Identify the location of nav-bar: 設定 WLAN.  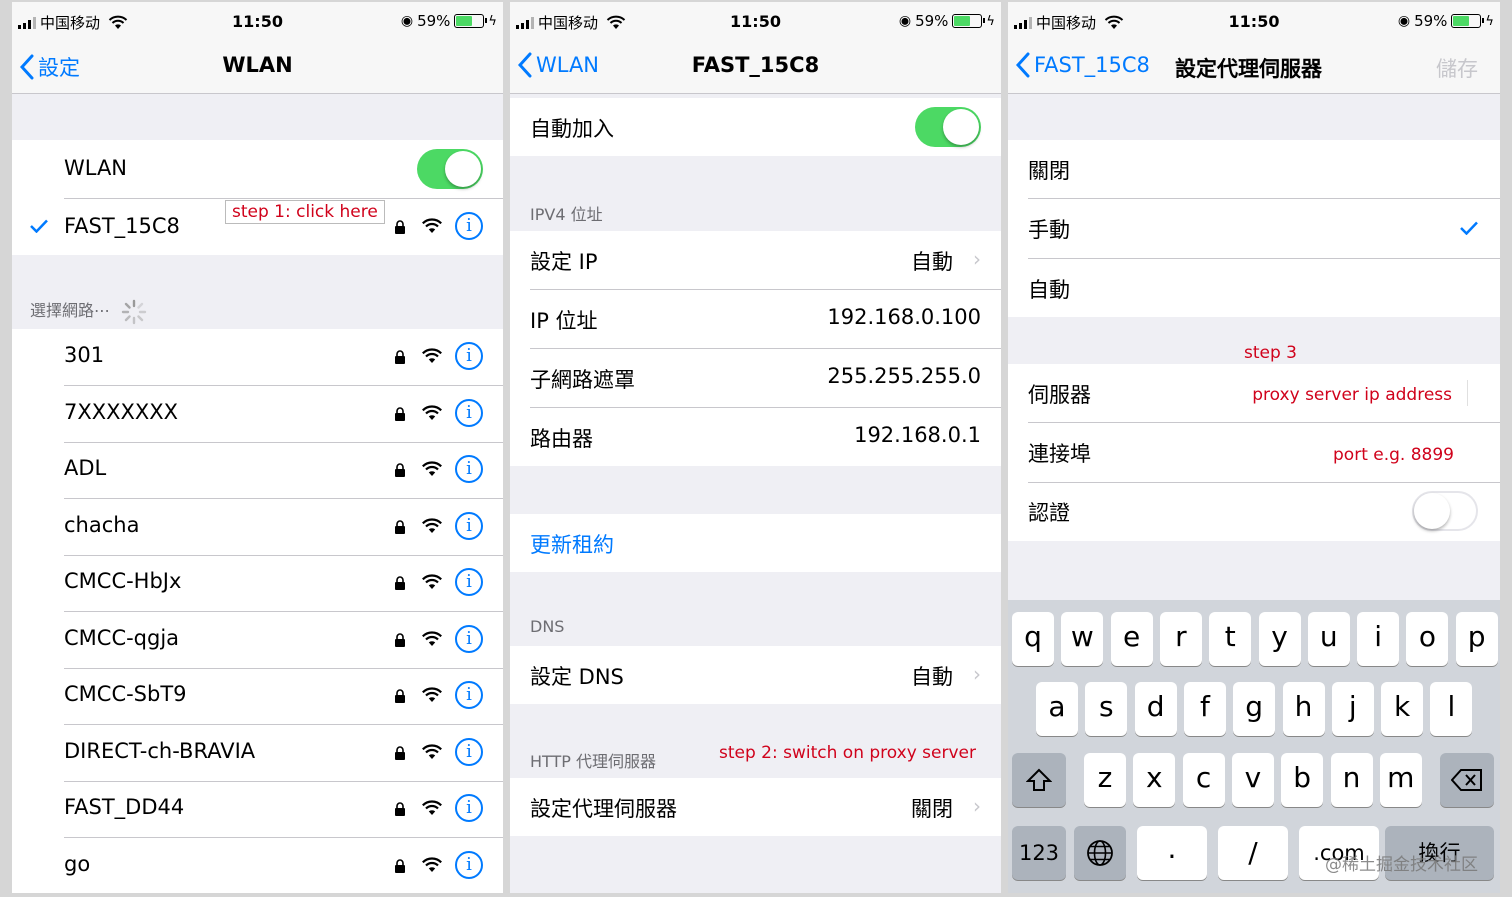
(257, 68).